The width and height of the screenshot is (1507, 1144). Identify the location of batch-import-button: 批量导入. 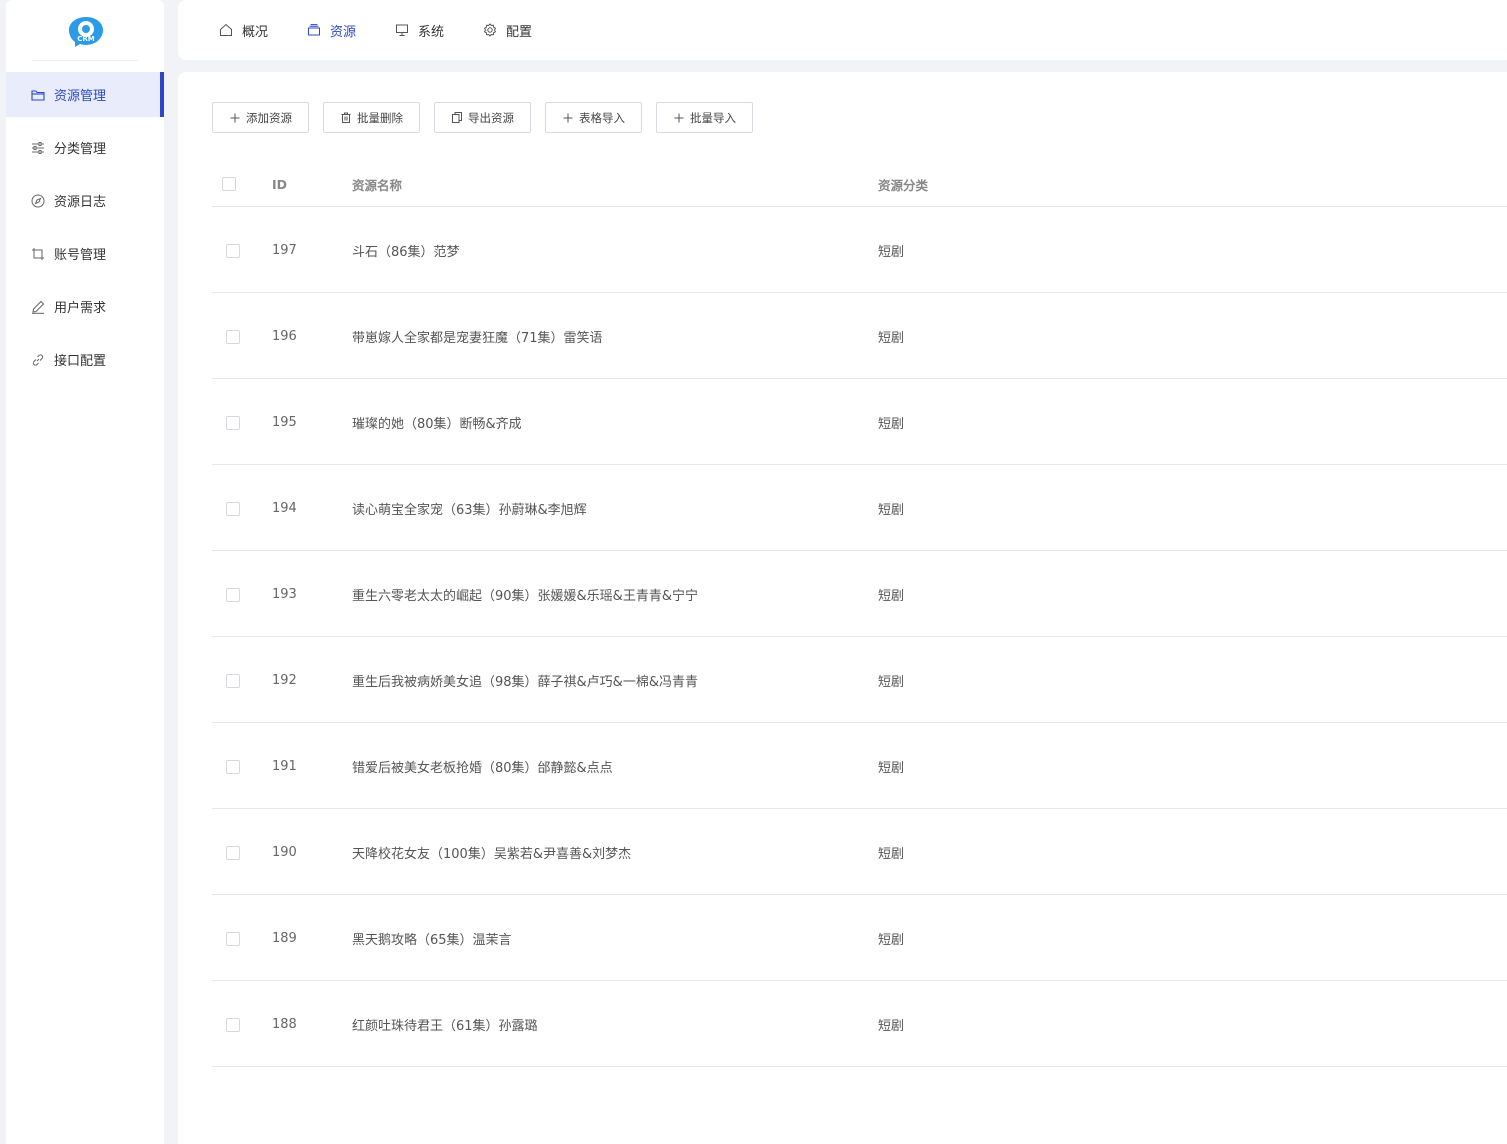
(704, 117).